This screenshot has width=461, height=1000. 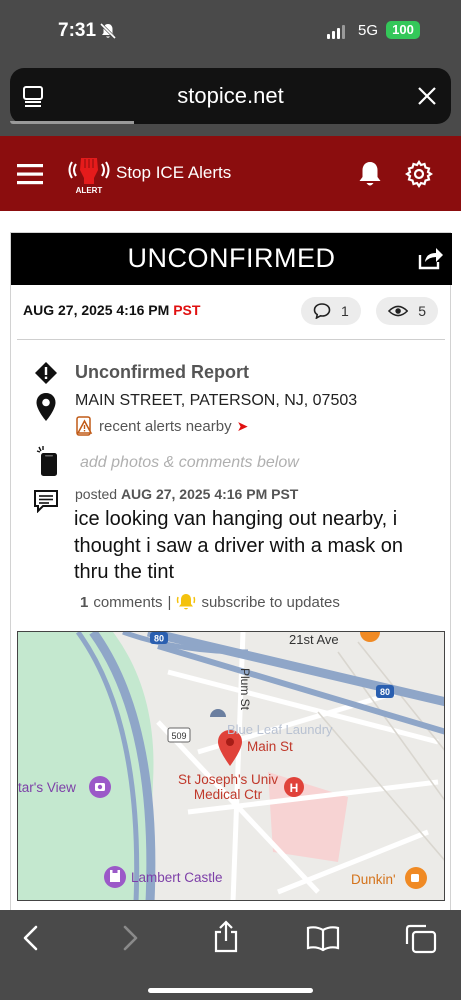 I want to click on close-icon, so click(x=427, y=96).